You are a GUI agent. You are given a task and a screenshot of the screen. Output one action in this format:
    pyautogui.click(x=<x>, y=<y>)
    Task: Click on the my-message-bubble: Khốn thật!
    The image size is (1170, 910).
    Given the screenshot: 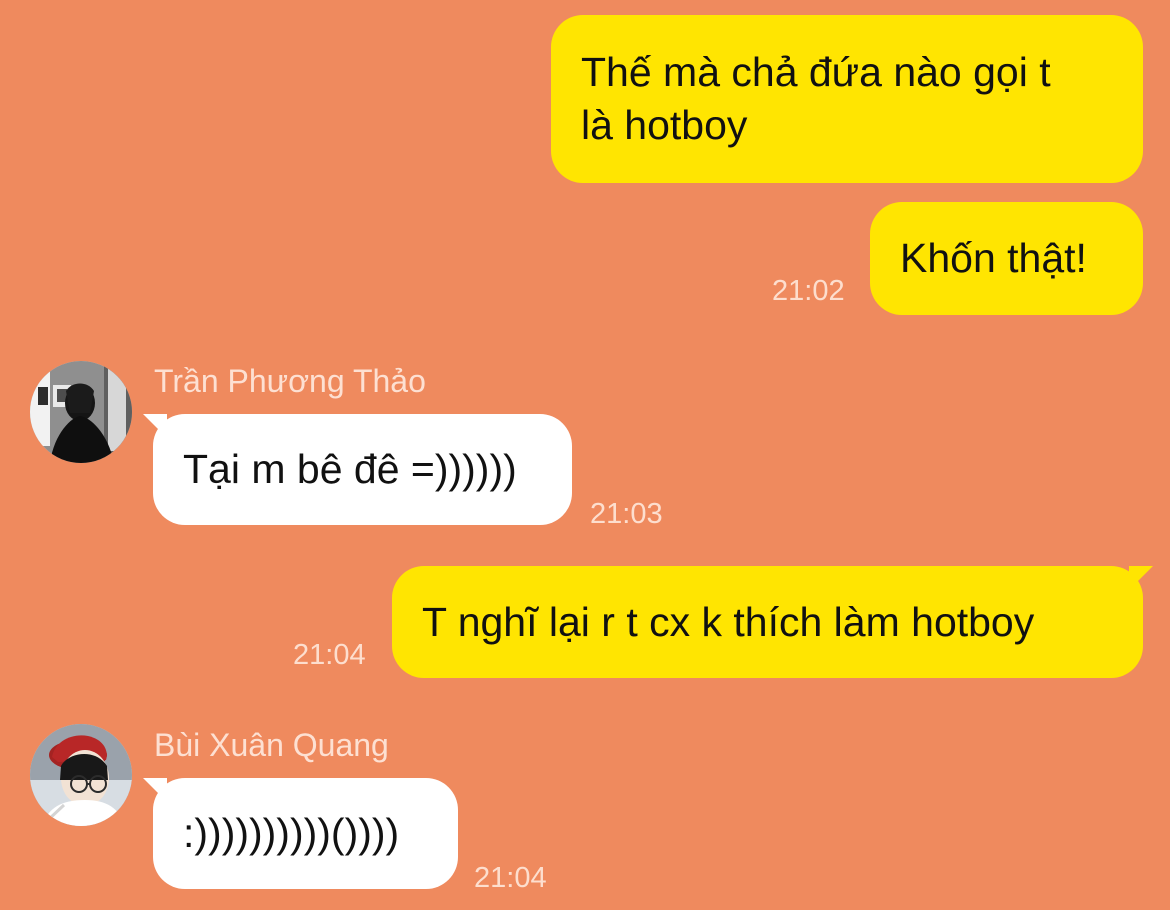 What is the action you would take?
    pyautogui.click(x=1006, y=258)
    